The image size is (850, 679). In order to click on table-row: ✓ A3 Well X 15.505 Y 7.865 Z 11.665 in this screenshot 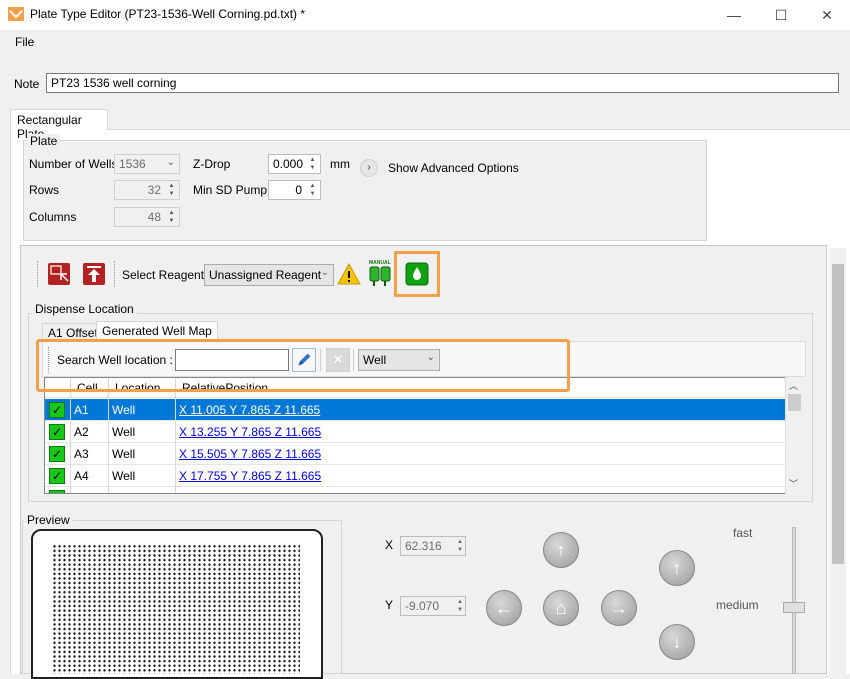, I will do `click(415, 454)`.